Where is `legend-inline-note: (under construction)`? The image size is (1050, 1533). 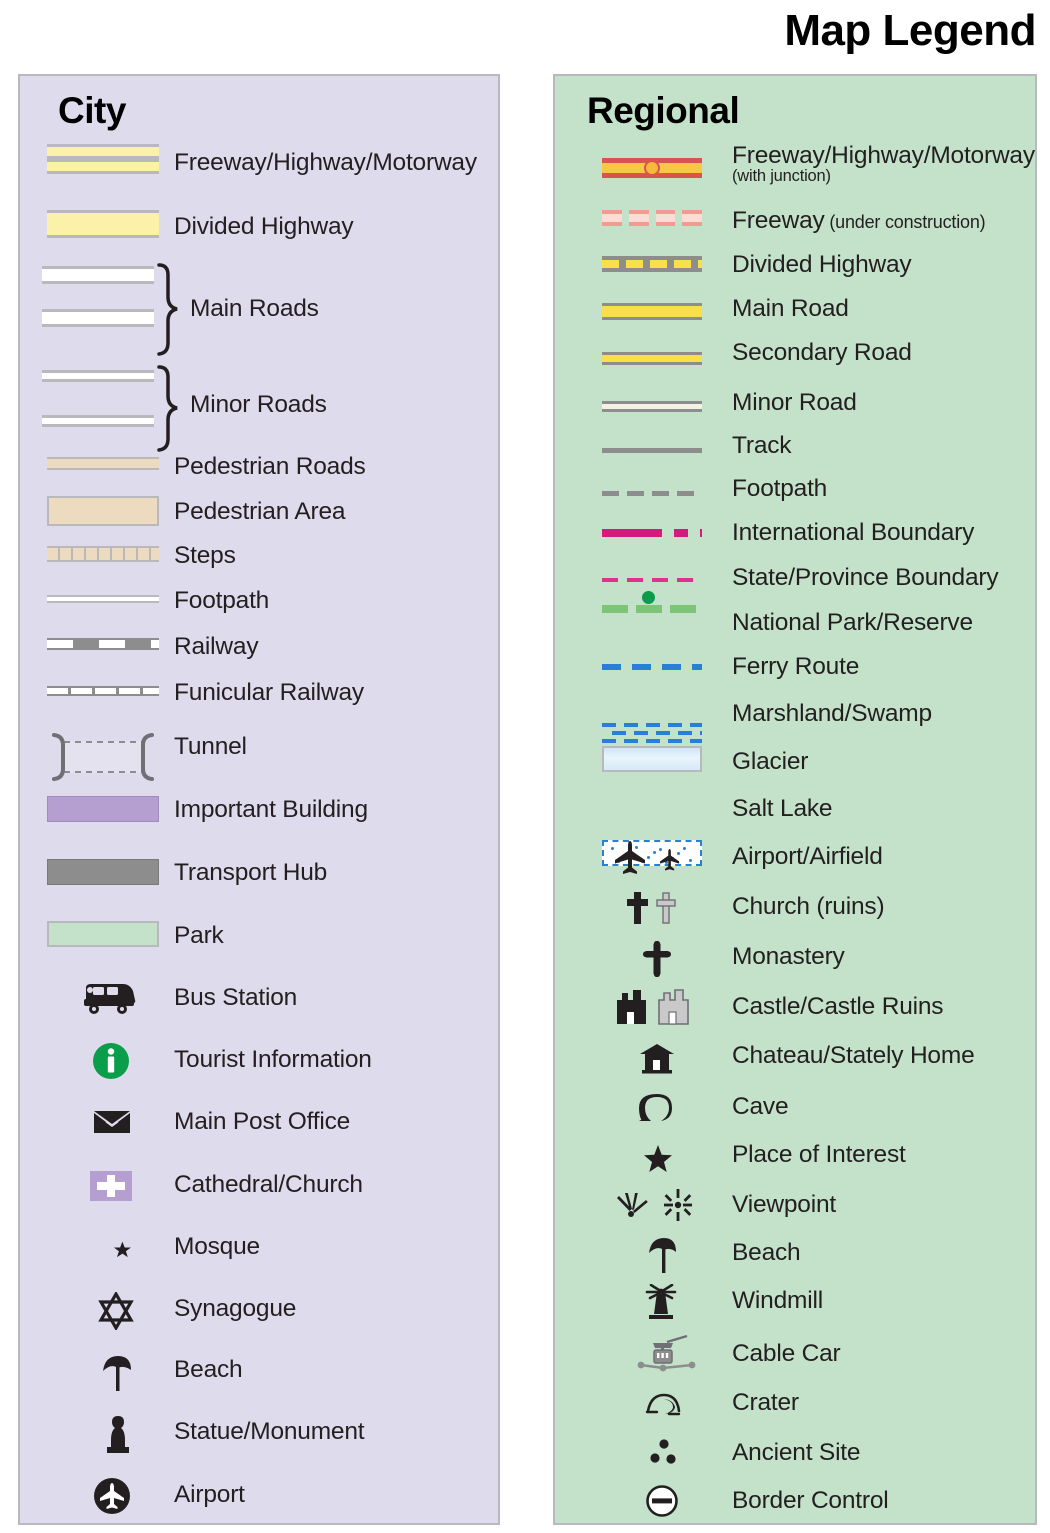
legend-inline-note: (under construction) is located at coordinates (907, 222).